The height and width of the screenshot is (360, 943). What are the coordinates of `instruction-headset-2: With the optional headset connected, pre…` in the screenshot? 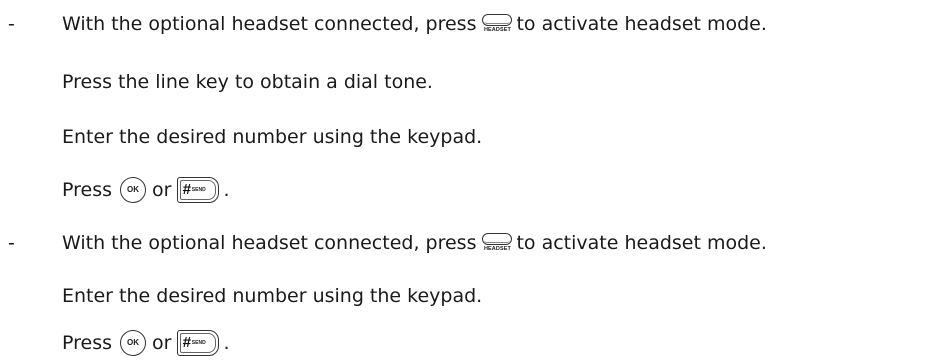 It's located at (414, 243).